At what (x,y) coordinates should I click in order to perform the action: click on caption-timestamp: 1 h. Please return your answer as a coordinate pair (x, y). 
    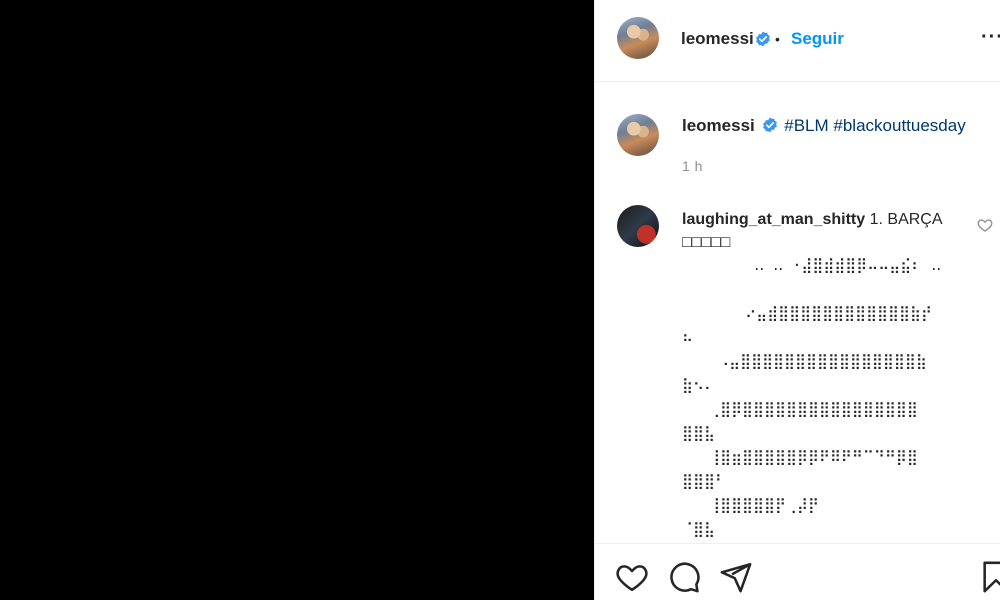
    Looking at the image, I should click on (692, 166).